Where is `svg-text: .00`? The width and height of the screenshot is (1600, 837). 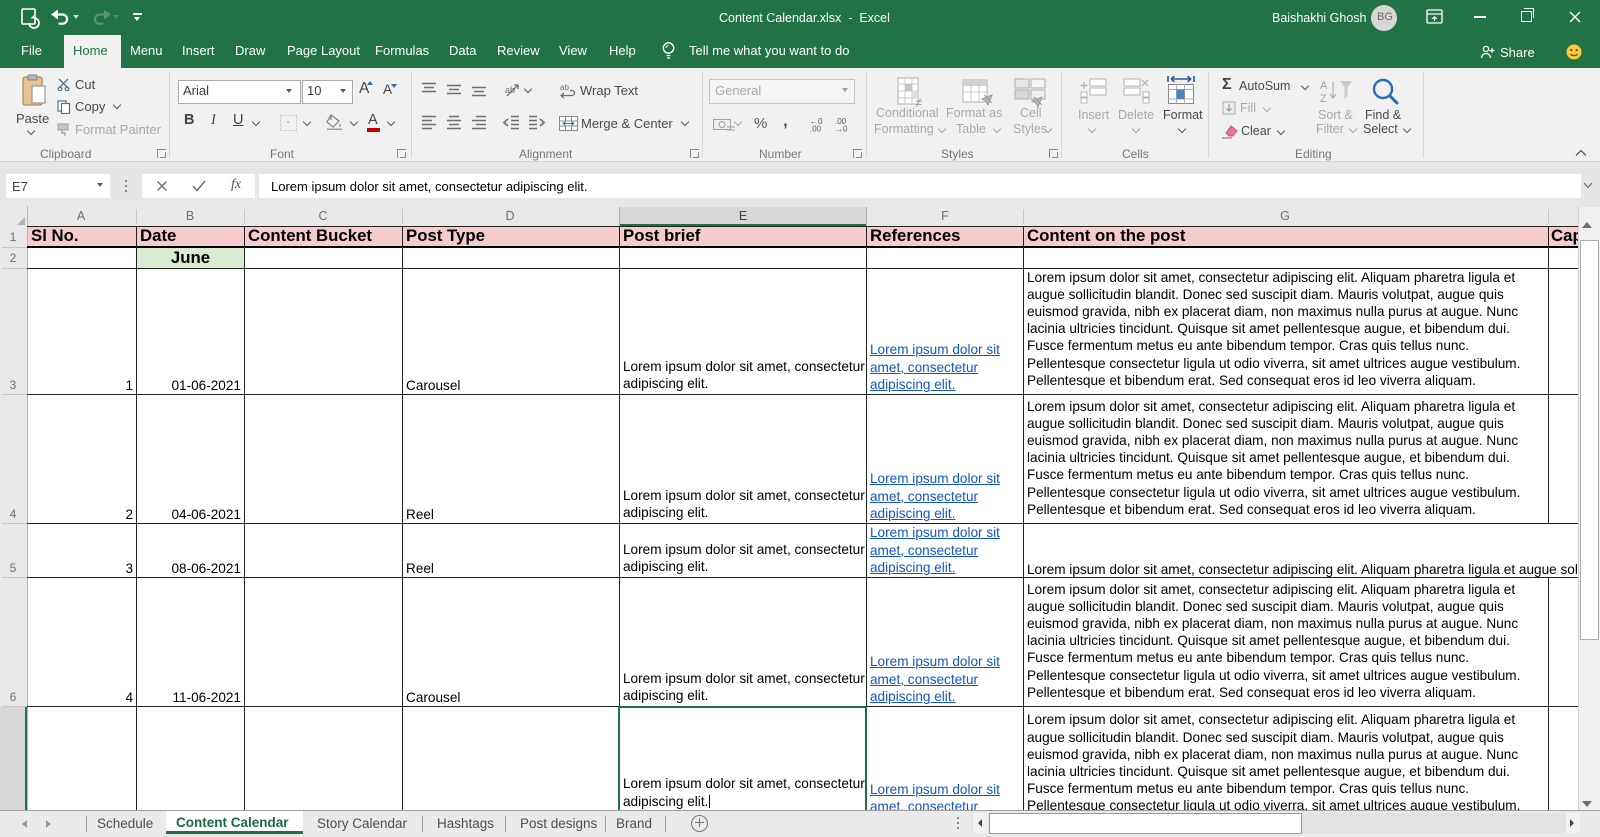
svg-text: .00 is located at coordinates (816, 129).